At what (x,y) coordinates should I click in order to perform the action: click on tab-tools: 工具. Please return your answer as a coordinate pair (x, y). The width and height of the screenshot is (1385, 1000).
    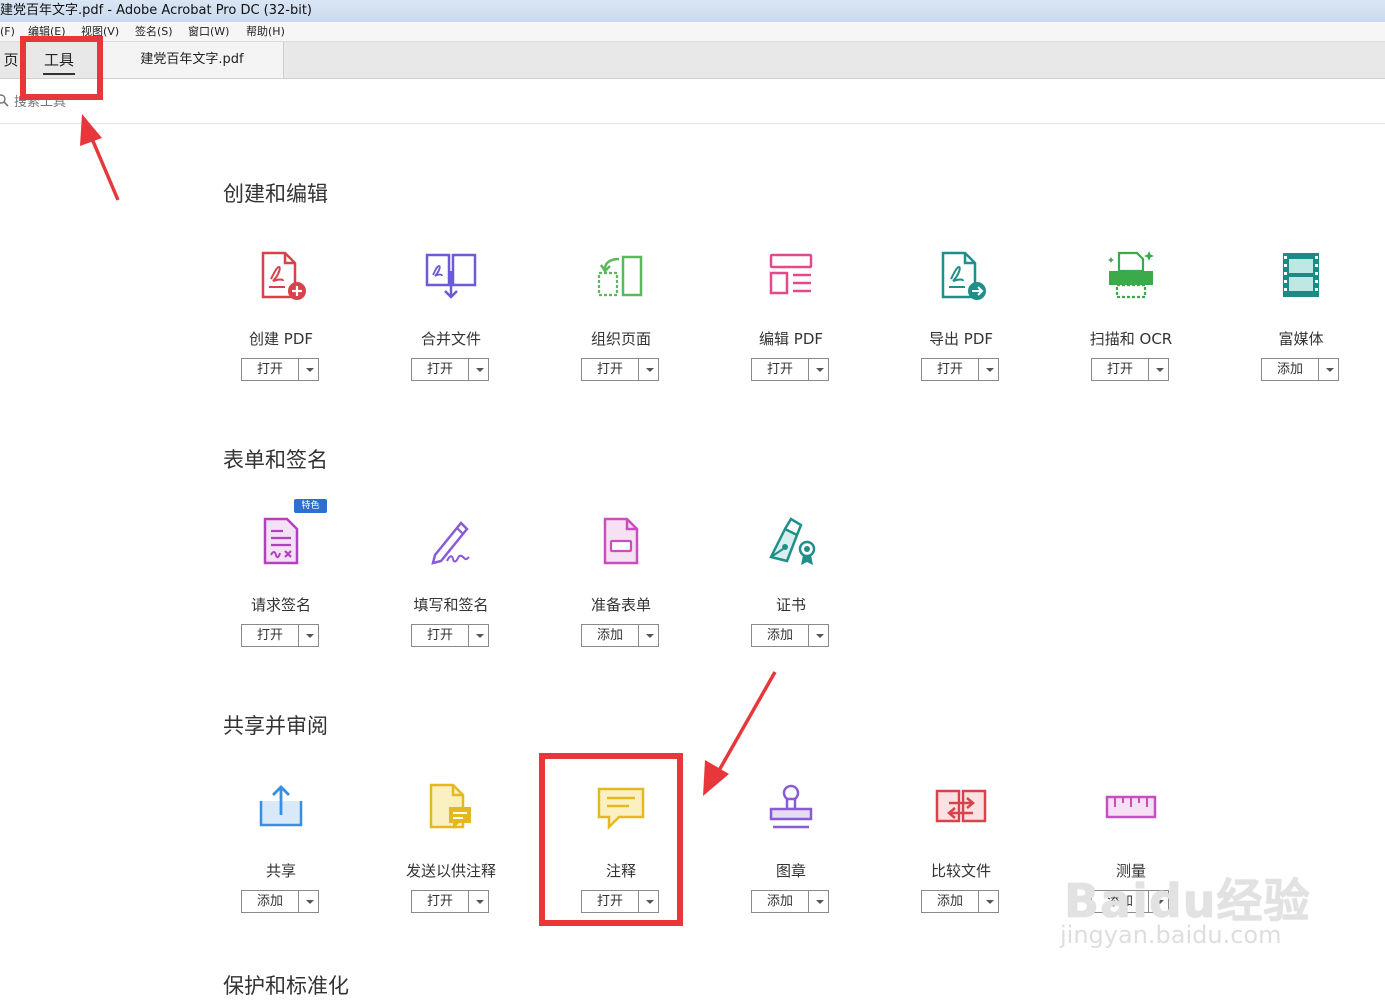
    Looking at the image, I should click on (59, 60).